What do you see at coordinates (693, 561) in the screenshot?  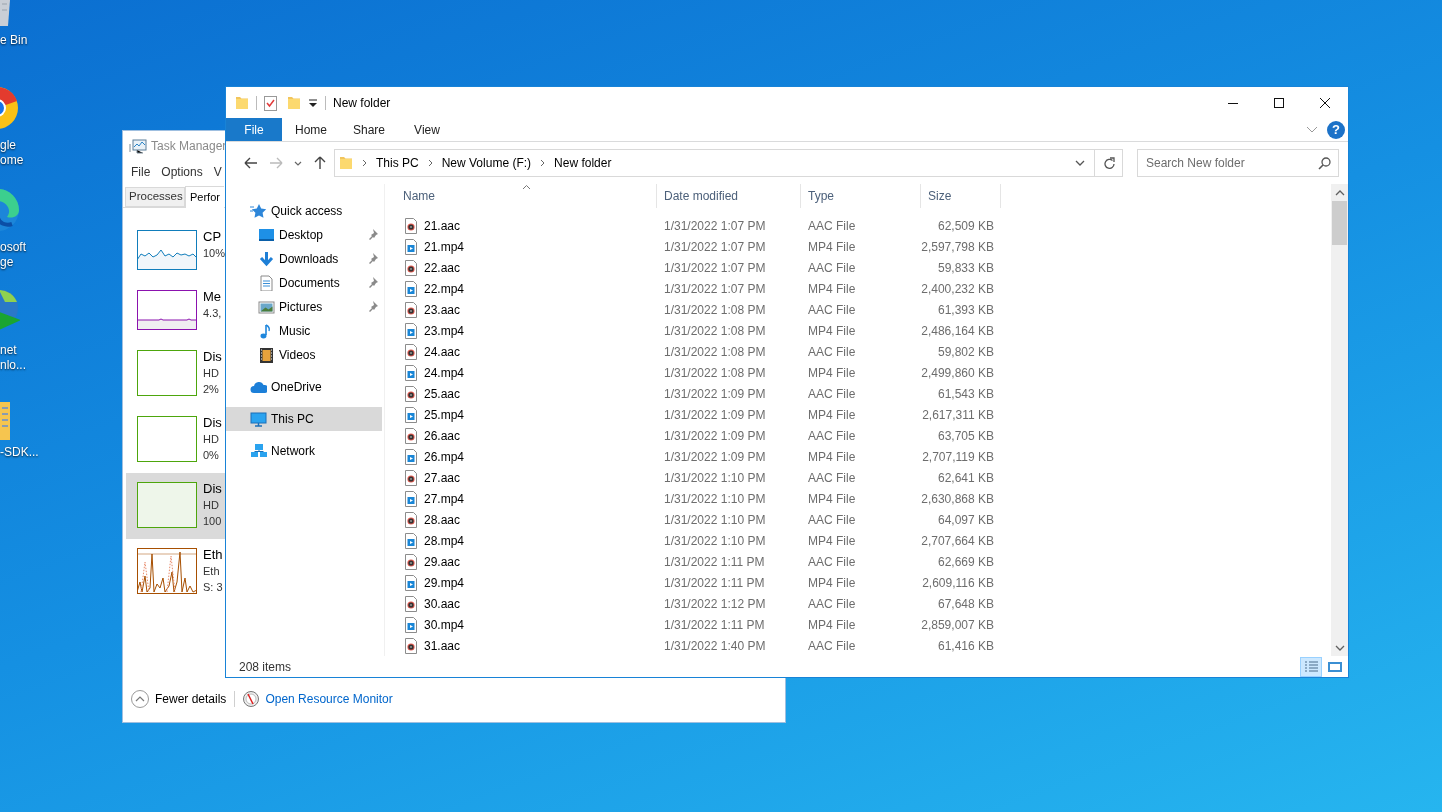 I see `file-row: 29.aac 1/31/2022 1:11 PM AAC File 62,669 KB` at bounding box center [693, 561].